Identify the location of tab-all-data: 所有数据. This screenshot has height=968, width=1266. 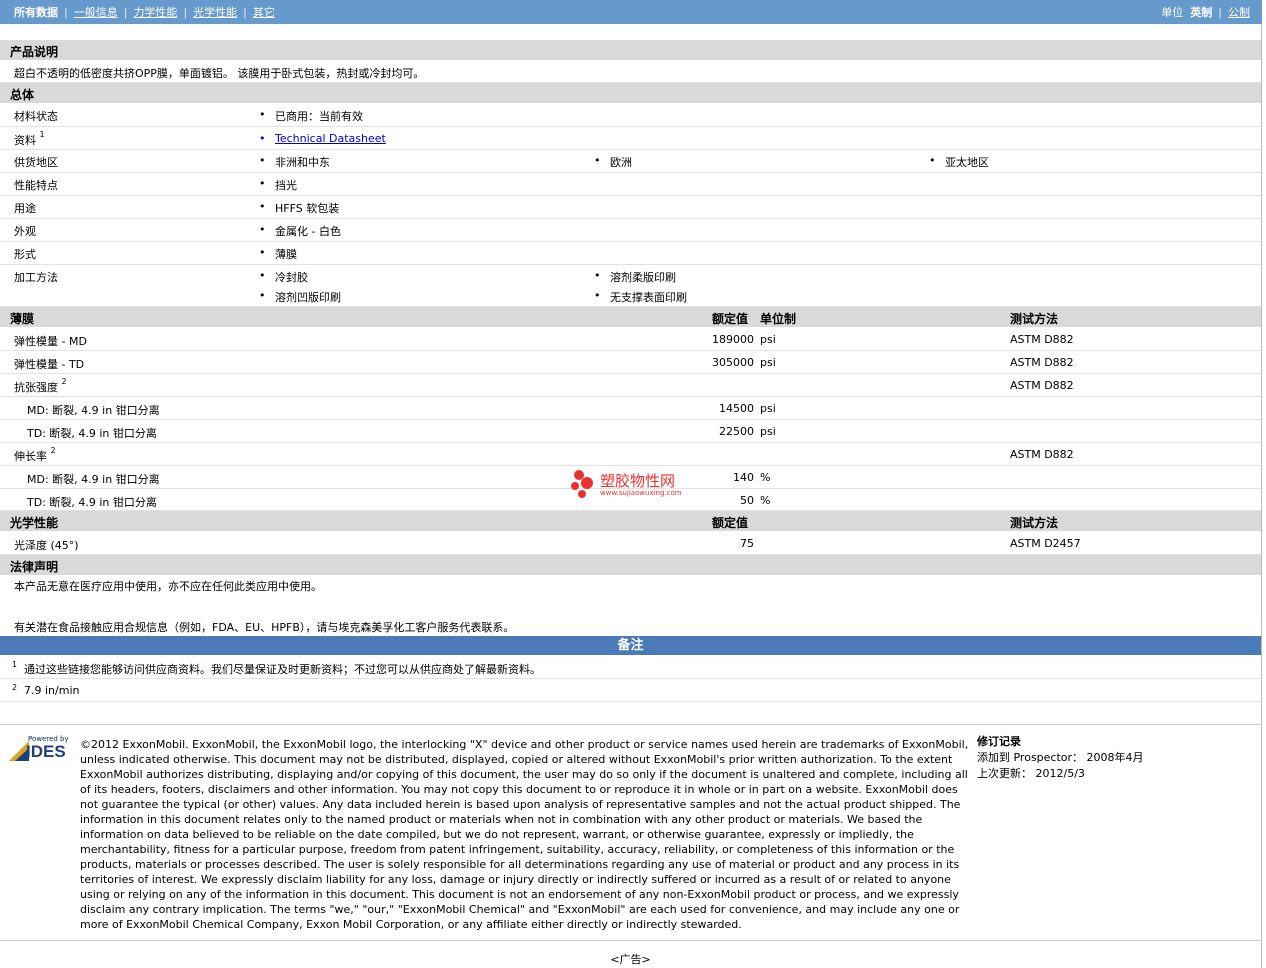
(36, 12).